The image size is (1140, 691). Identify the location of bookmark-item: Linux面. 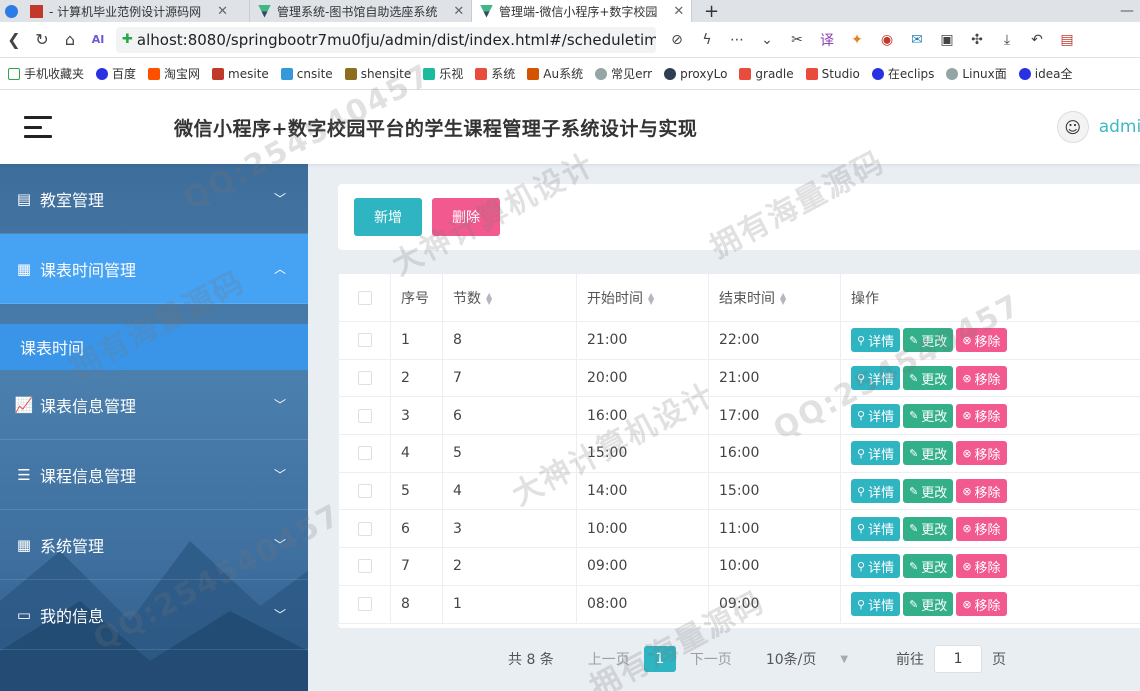
(976, 73).